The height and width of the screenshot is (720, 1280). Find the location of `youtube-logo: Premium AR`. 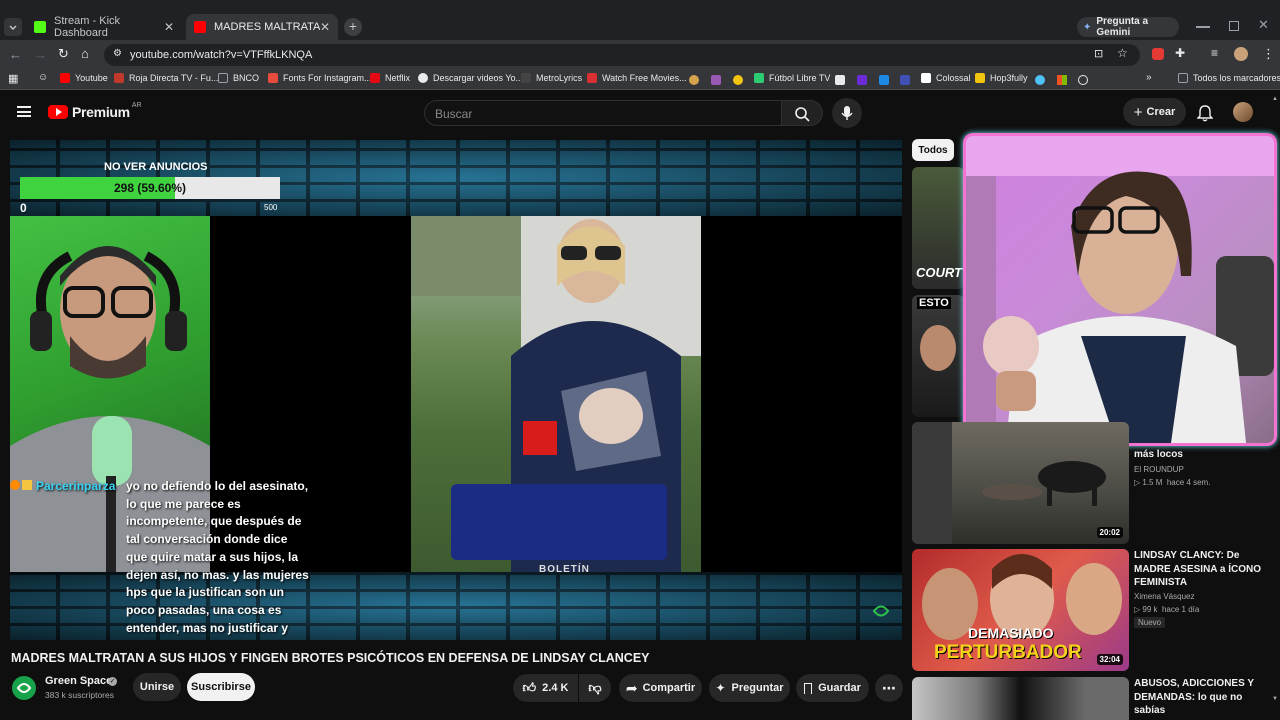

youtube-logo: Premium AR is located at coordinates (95, 111).